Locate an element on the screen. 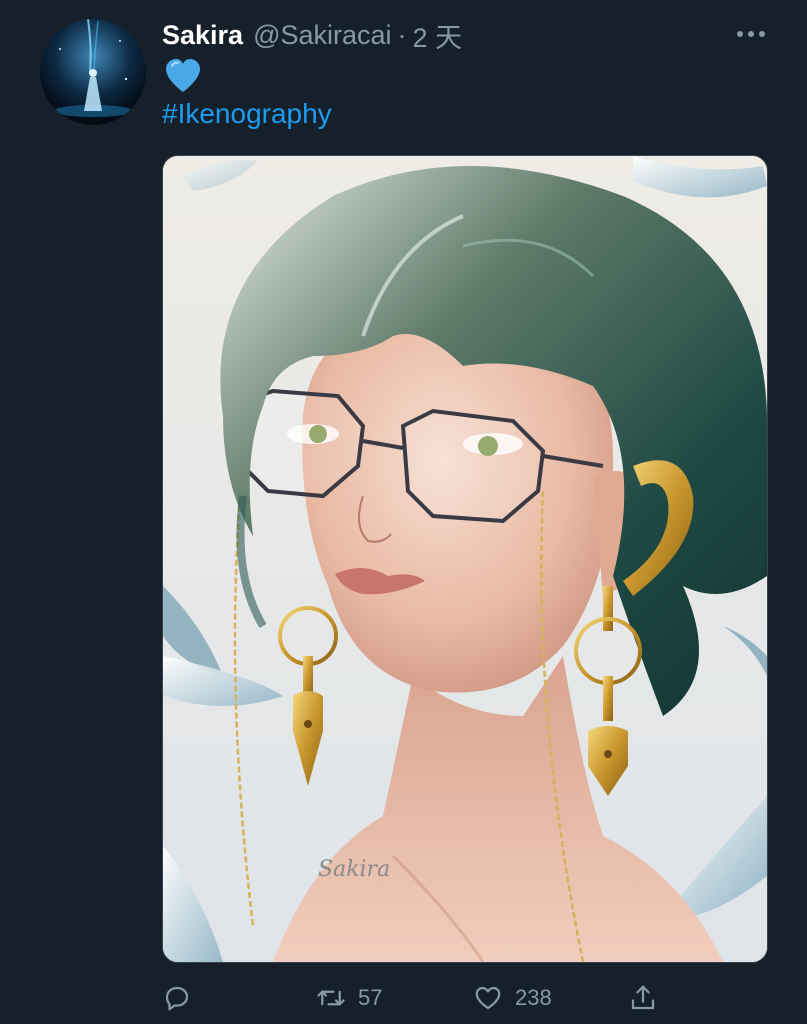 This screenshot has width=807, height=1024. timestamp: 2 天 is located at coordinates (438, 35).